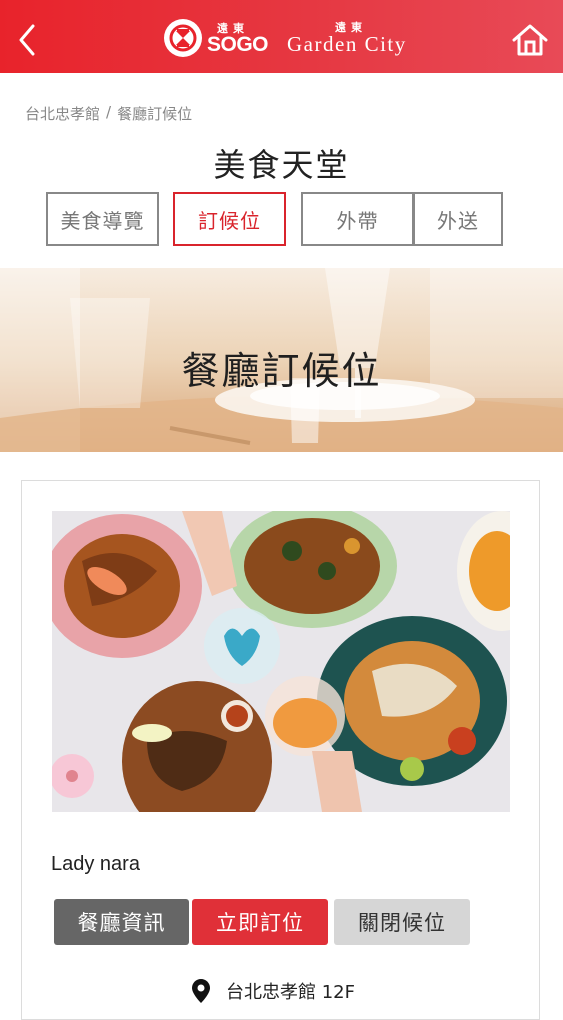 This screenshot has height=1020, width=563. Describe the element at coordinates (102, 219) in the screenshot. I see `tab-food-guide: 美食導覽` at that location.